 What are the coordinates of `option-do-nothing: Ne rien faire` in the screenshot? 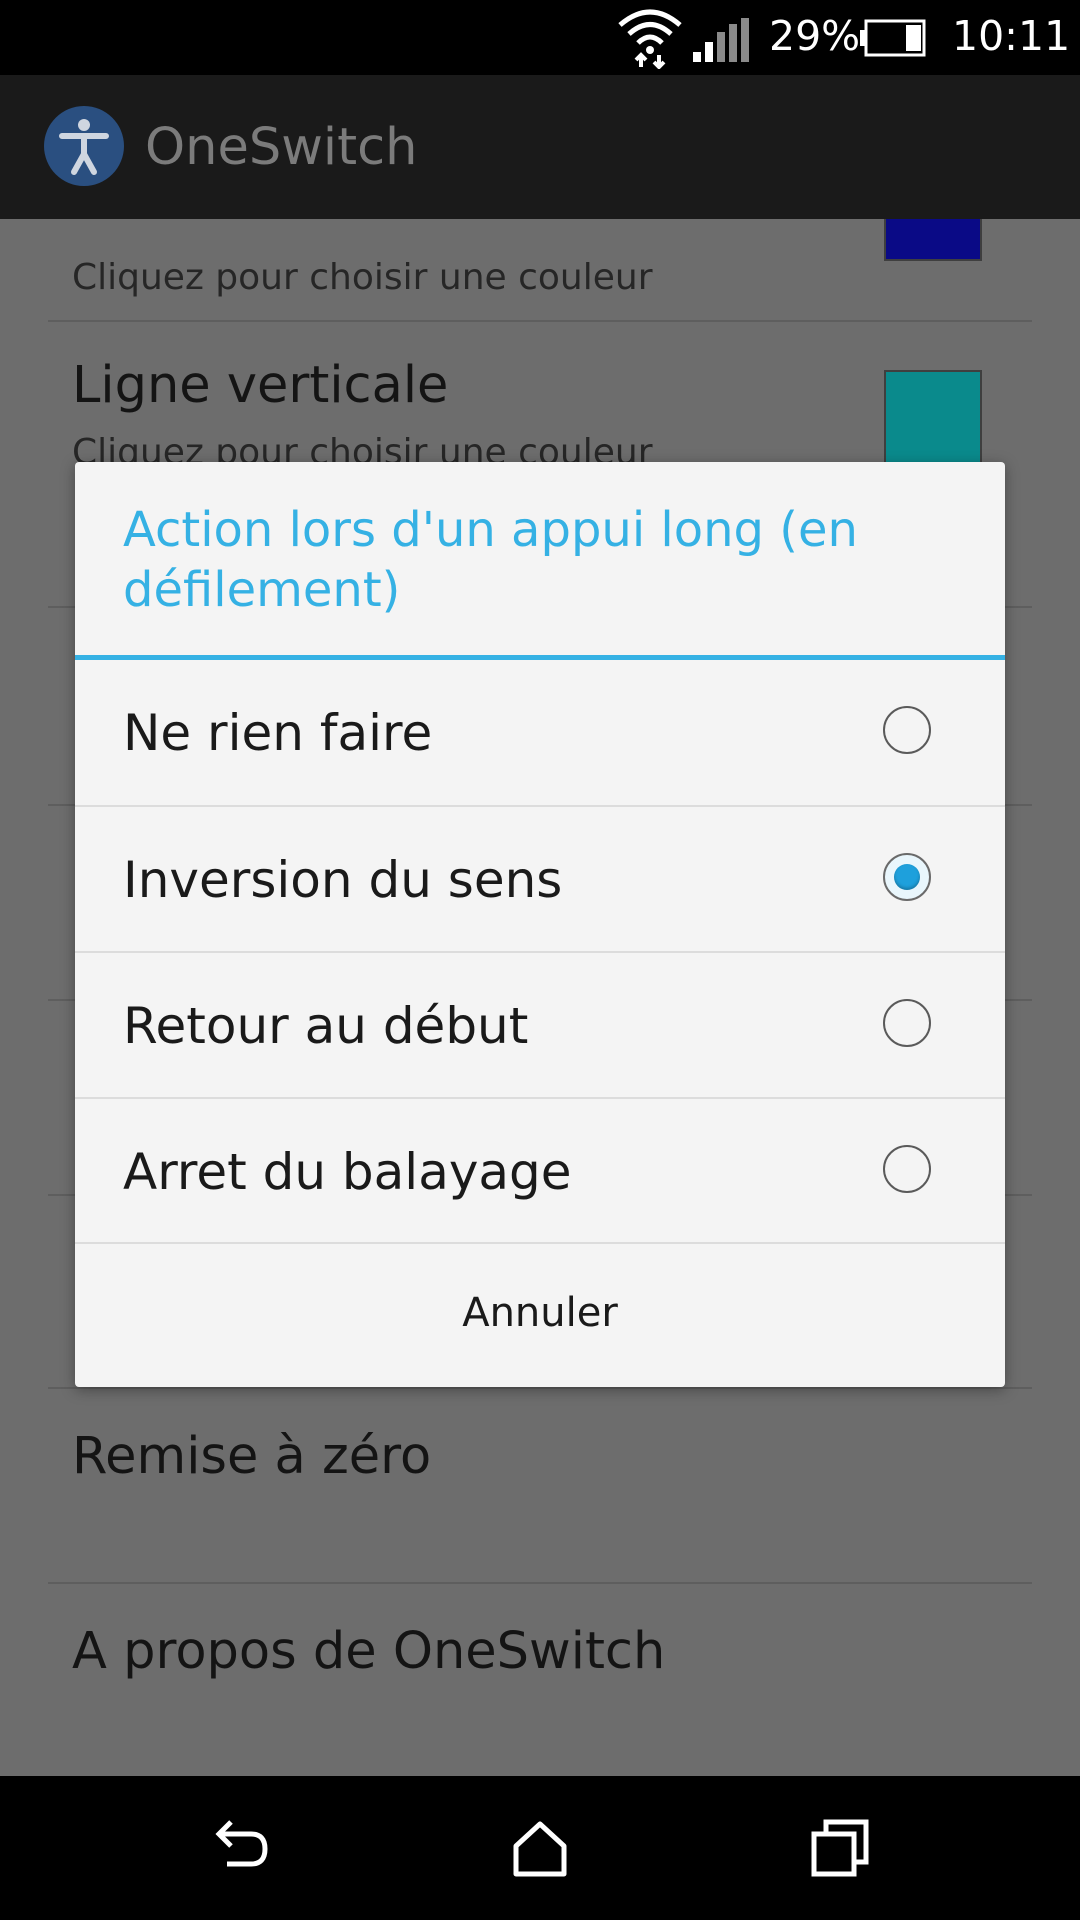 It's located at (540, 733).